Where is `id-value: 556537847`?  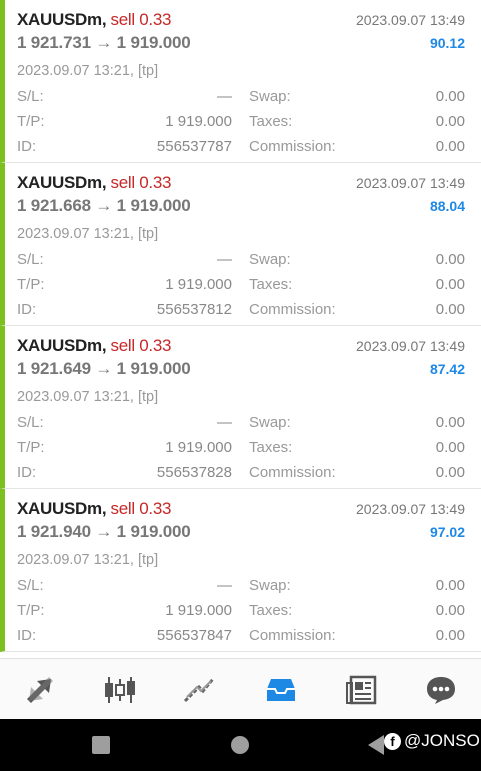 id-value: 556537847 is located at coordinates (194, 635).